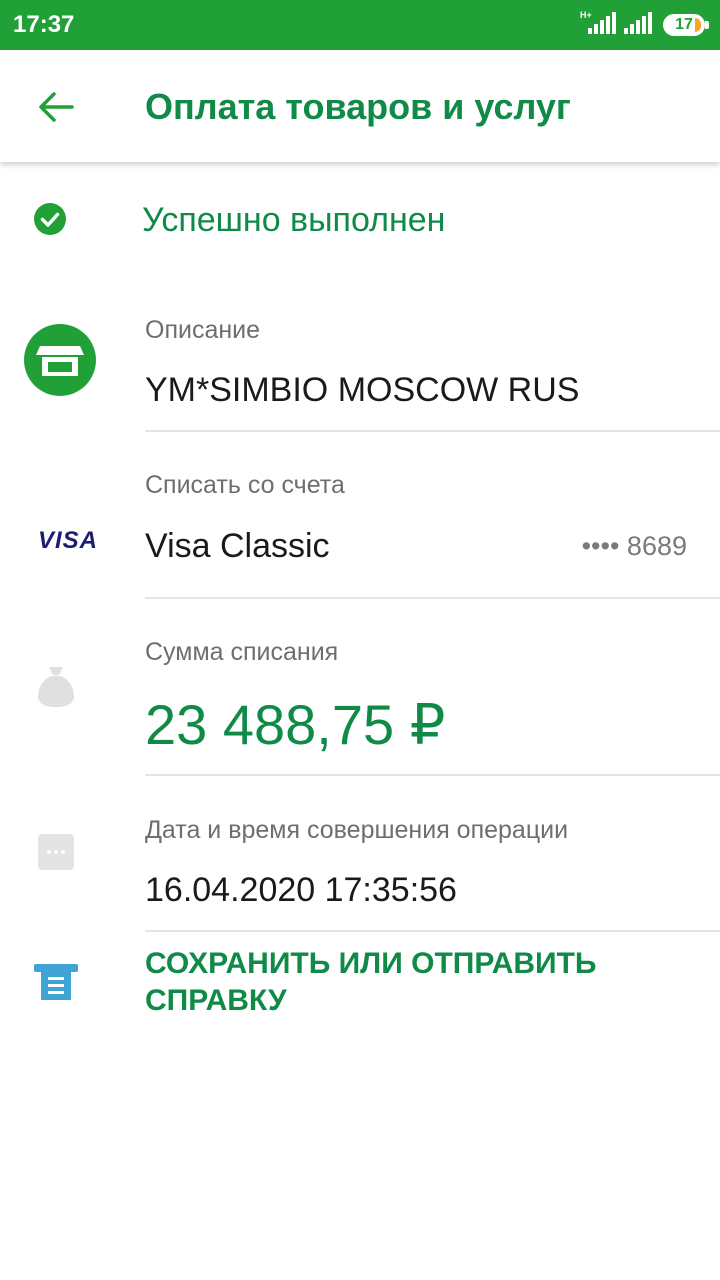 The image size is (720, 1280). I want to click on back-arrow-icon, so click(56, 107).